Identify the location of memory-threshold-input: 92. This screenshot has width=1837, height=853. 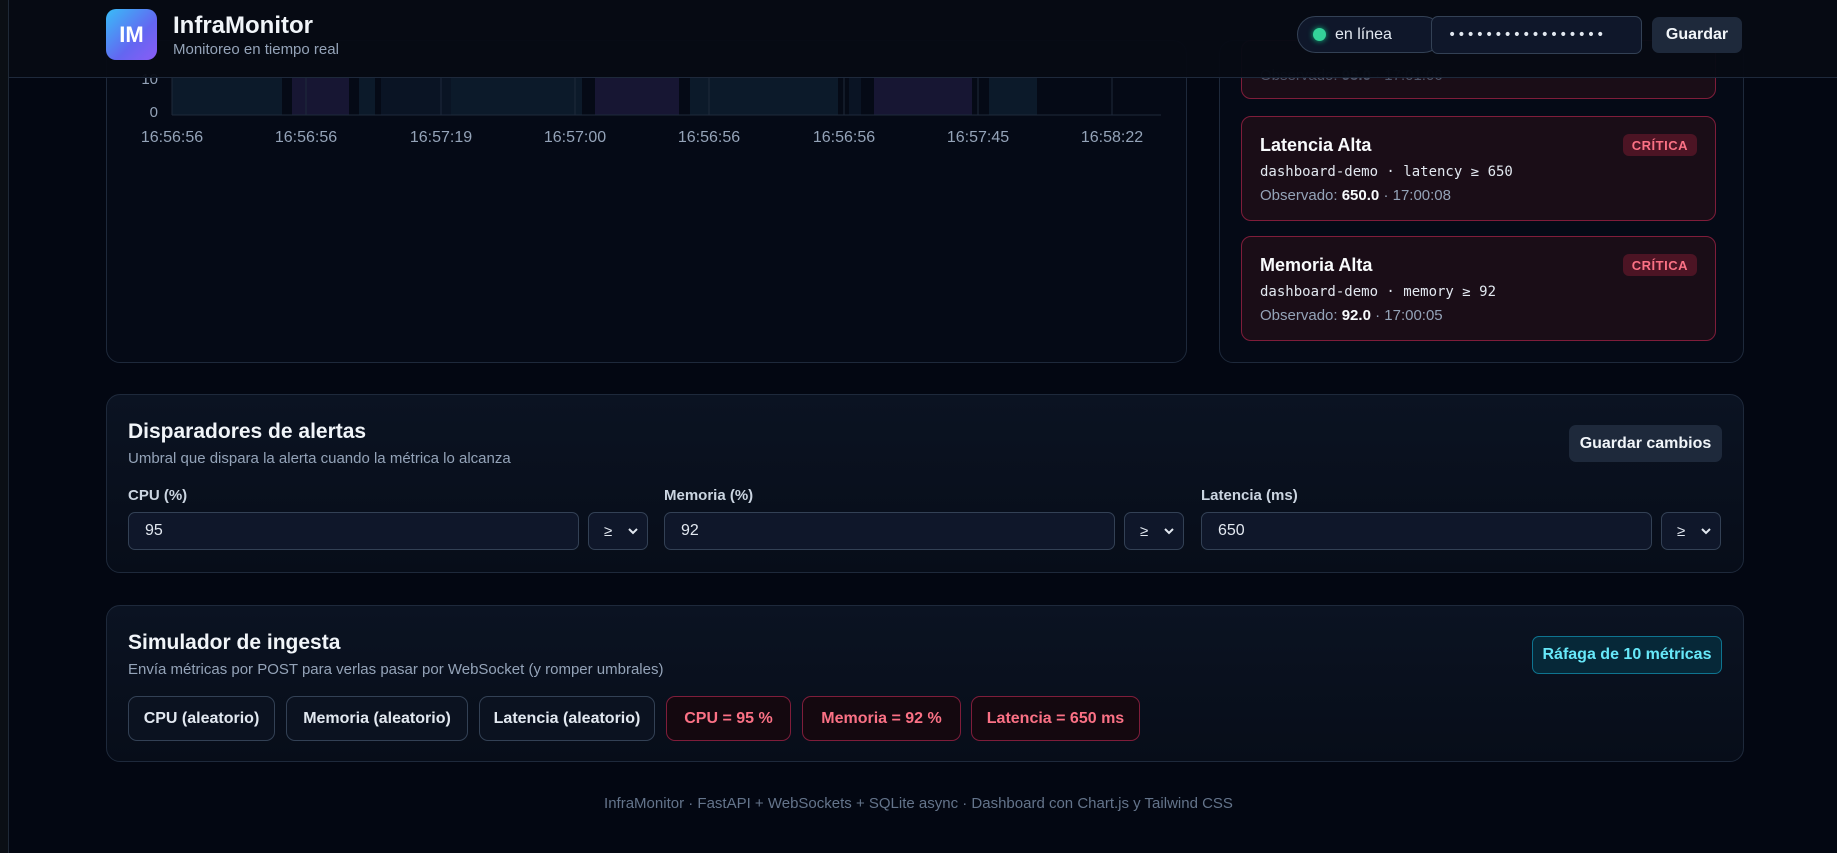
(889, 531).